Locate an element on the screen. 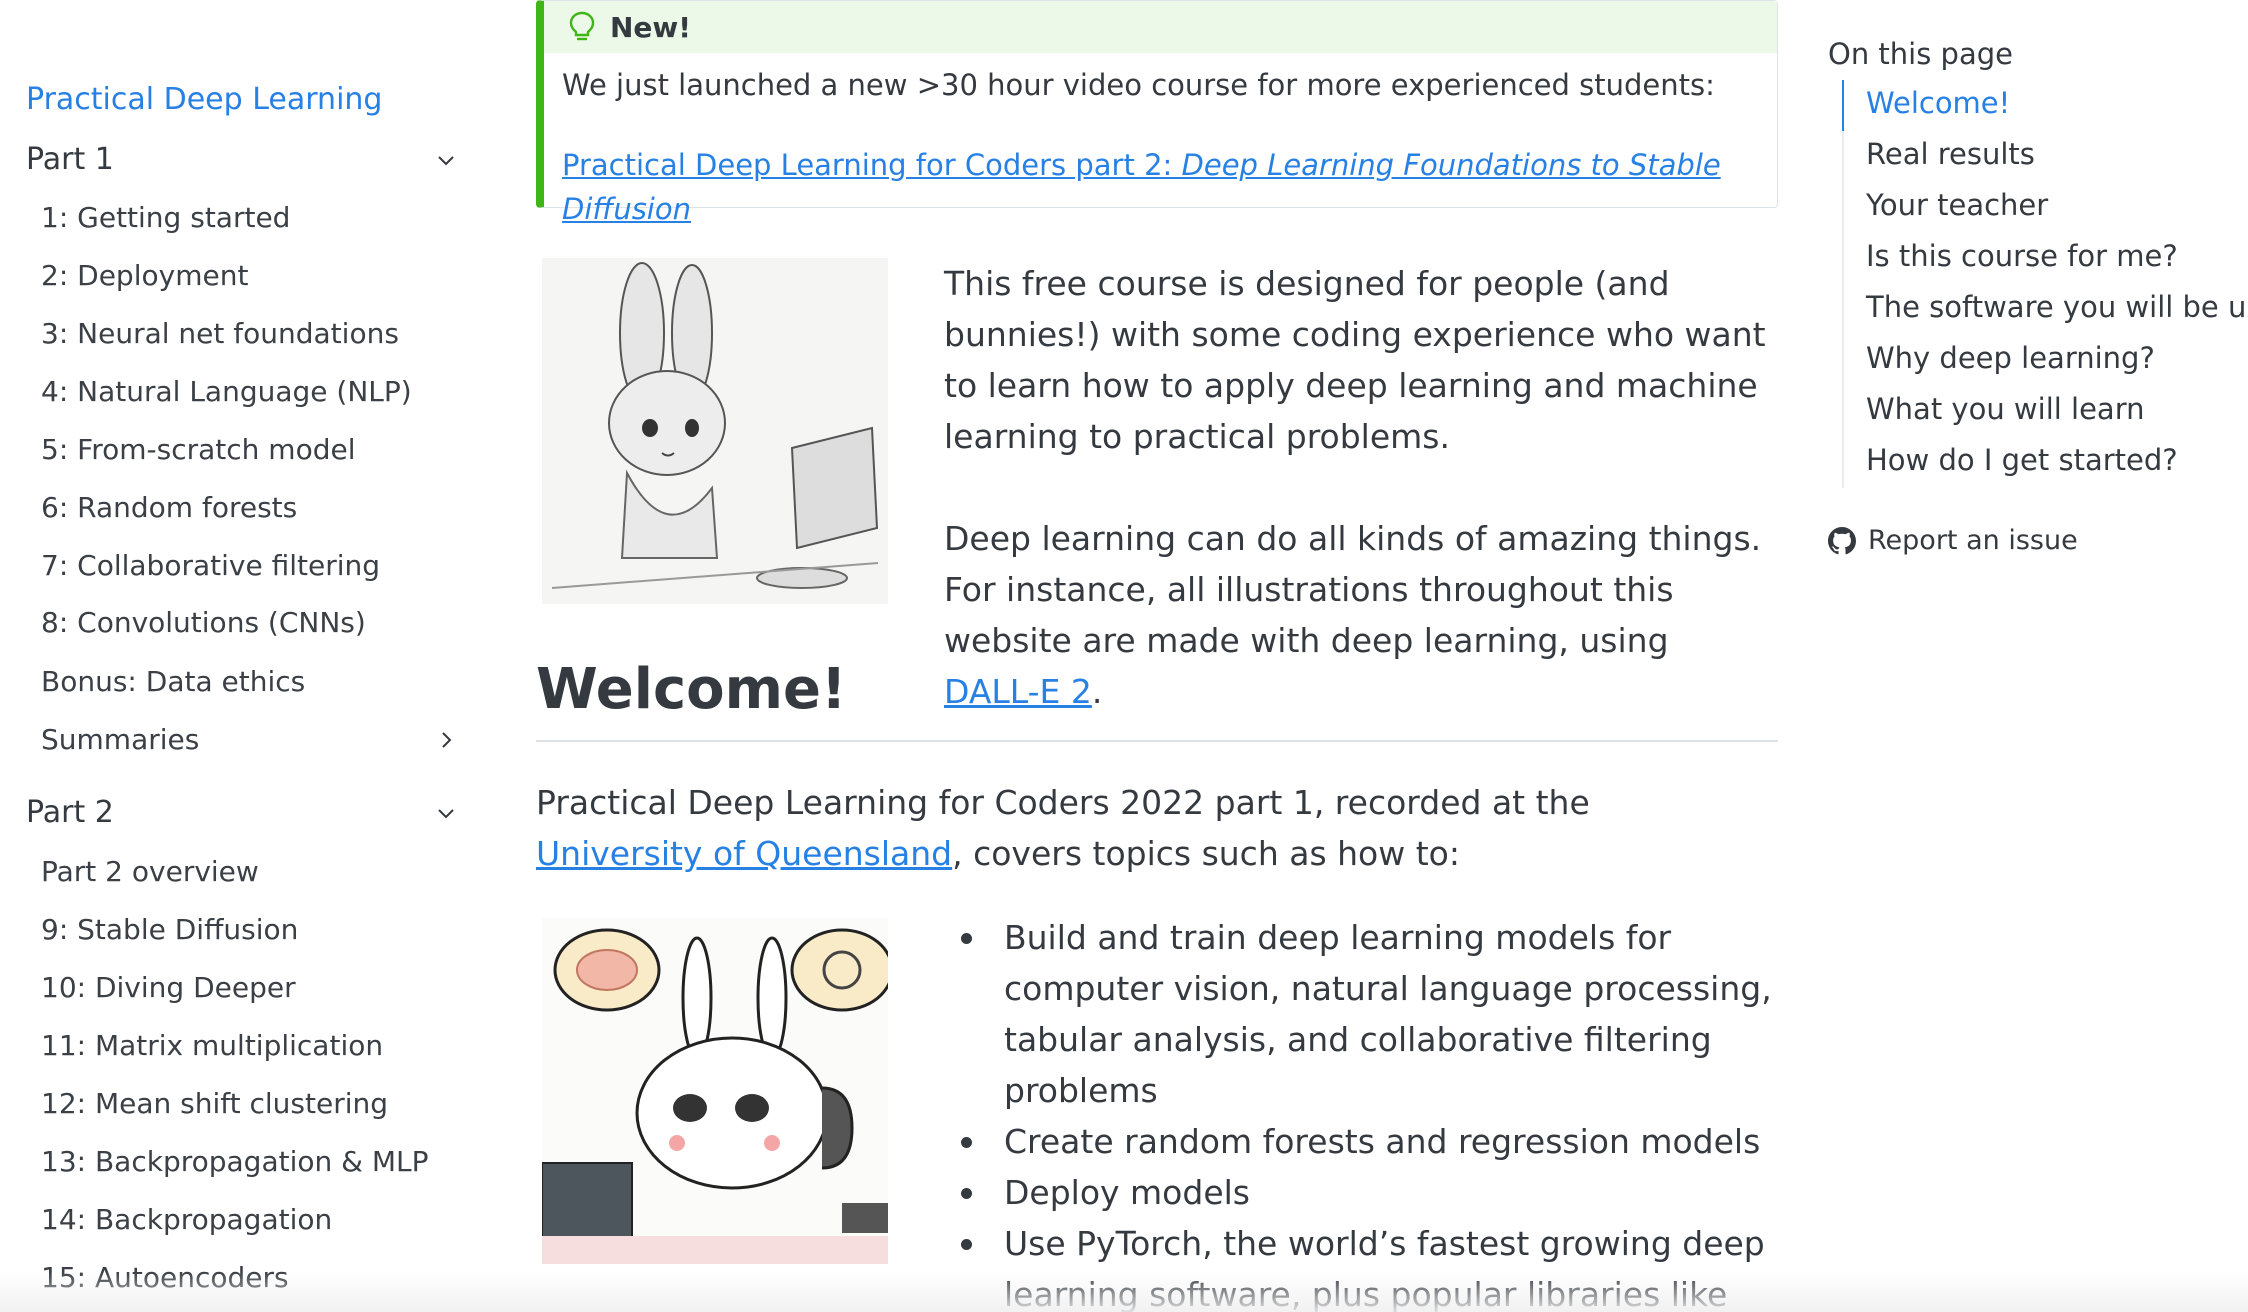 This screenshot has height=1312, width=2248. bunny-sketch-icon is located at coordinates (715, 431).